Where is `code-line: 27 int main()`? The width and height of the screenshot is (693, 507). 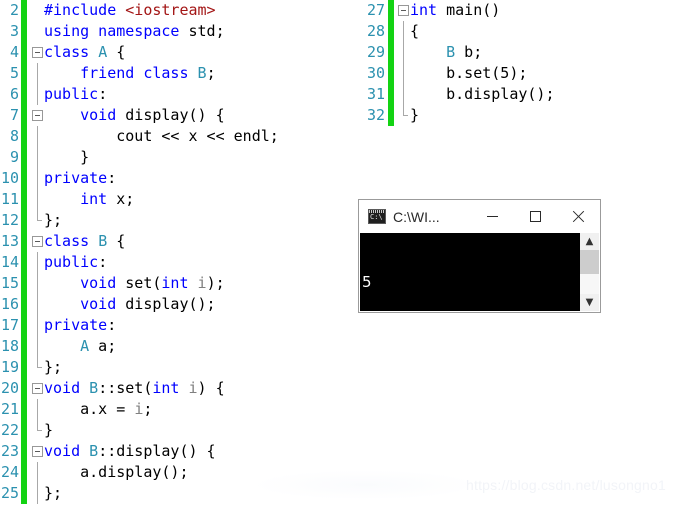
code-line: 27 int main() is located at coordinates (521, 10).